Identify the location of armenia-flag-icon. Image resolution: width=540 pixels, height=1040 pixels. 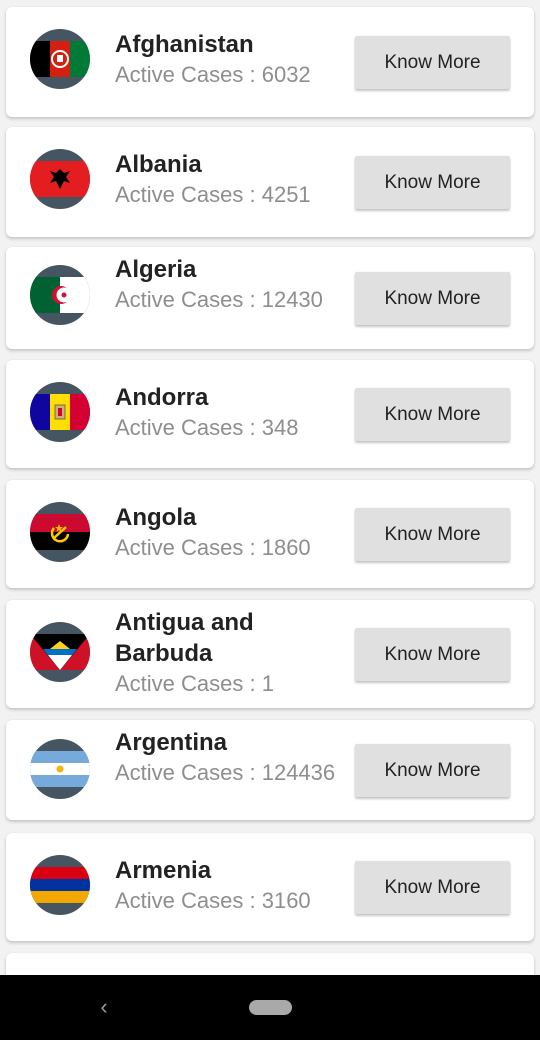
(60, 885).